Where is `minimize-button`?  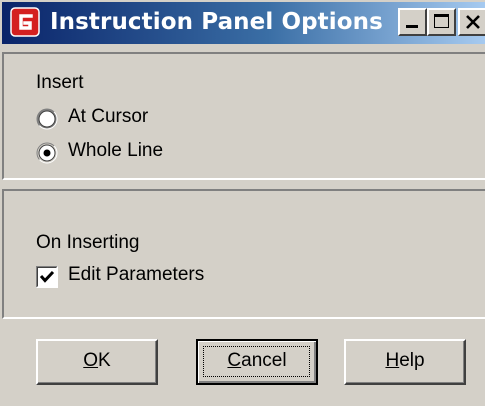
minimize-button is located at coordinates (412, 22).